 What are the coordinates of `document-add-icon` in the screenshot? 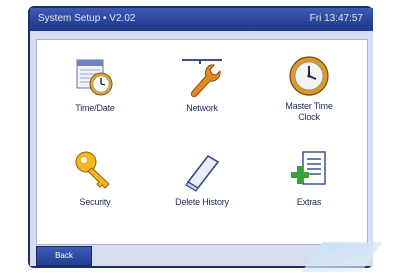 It's located at (308, 168).